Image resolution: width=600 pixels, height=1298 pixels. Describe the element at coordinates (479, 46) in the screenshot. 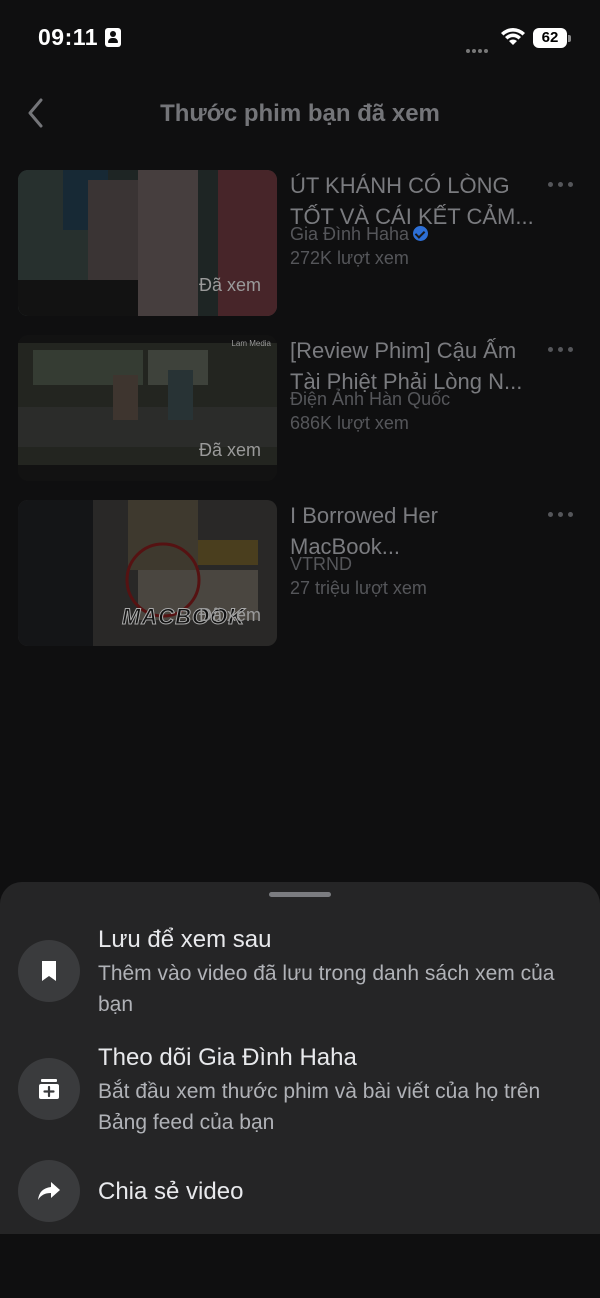

I see `signal-dots-icon` at that location.